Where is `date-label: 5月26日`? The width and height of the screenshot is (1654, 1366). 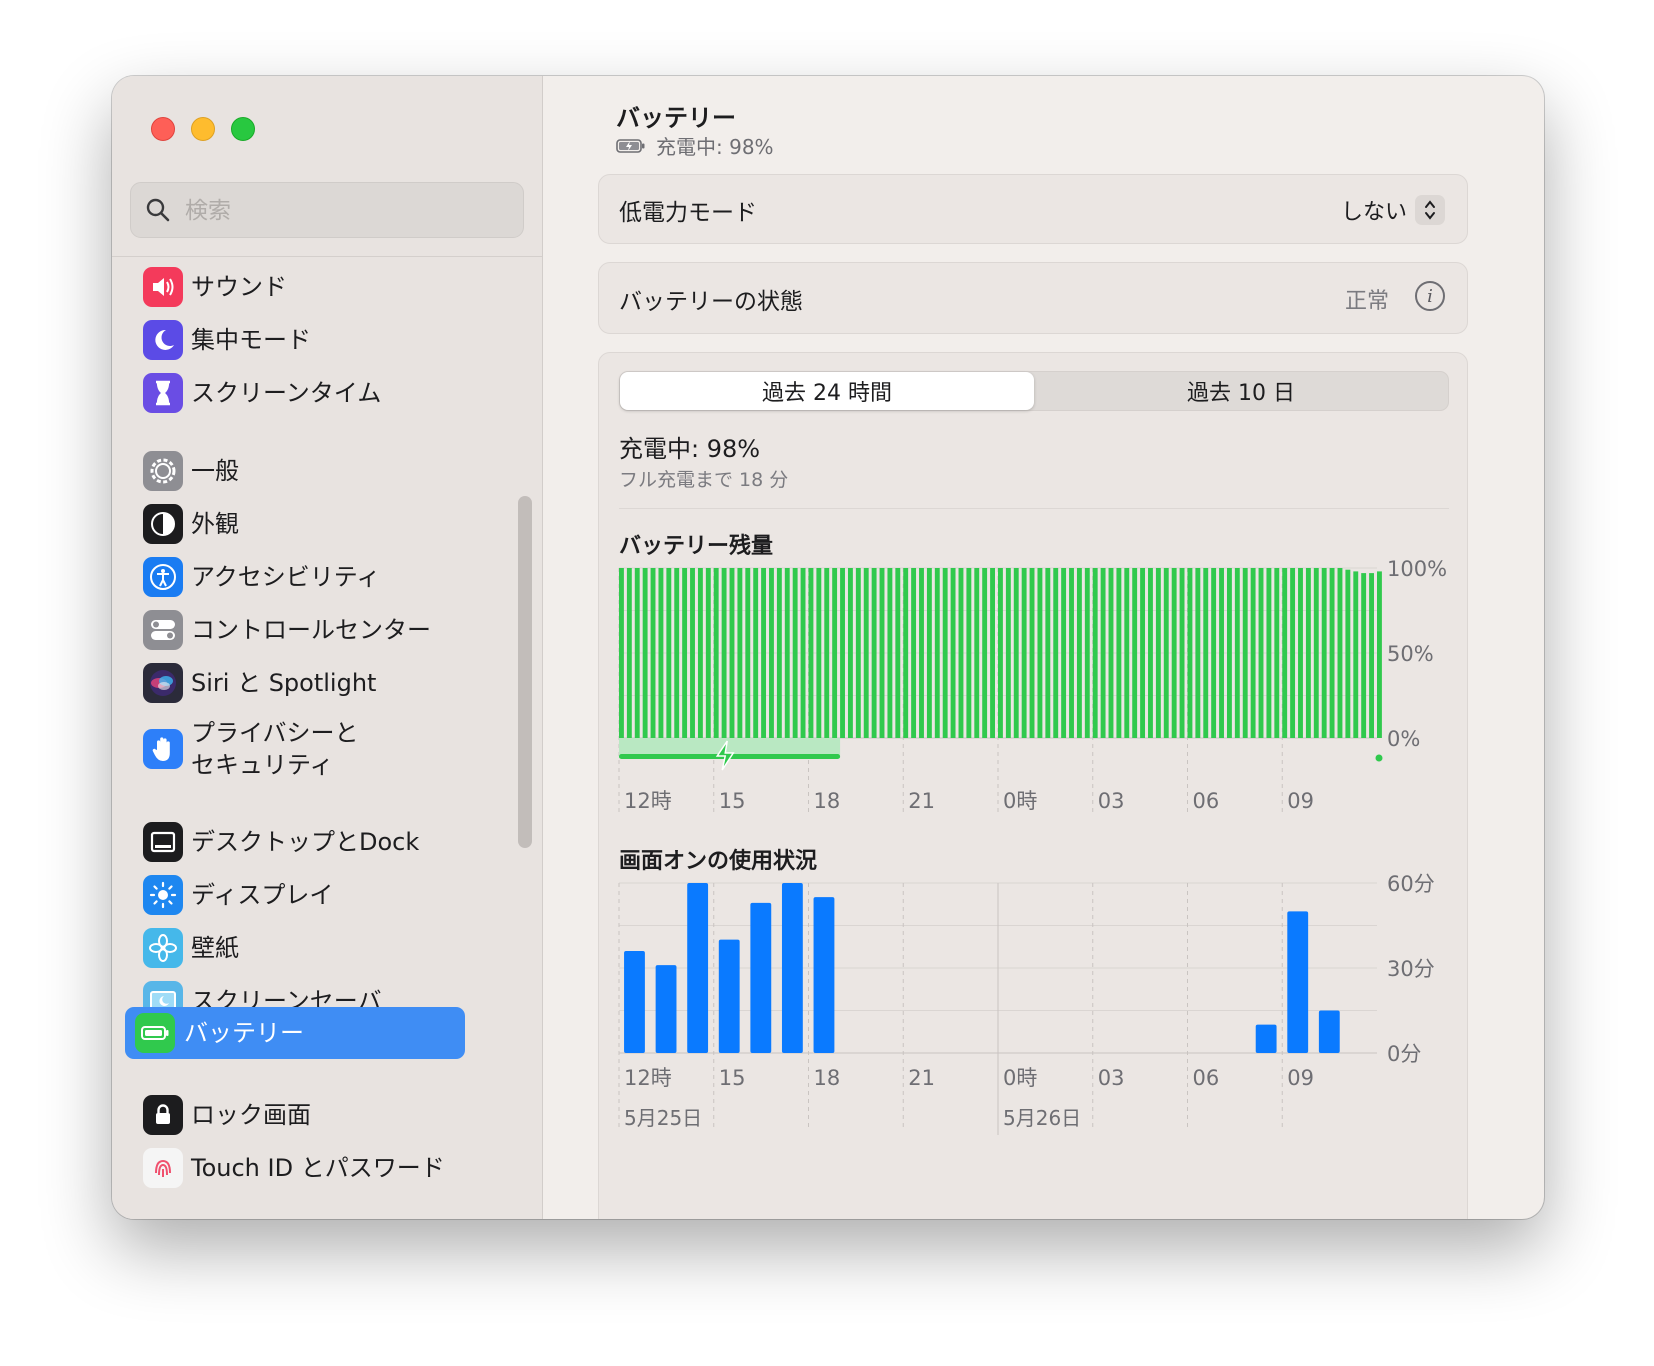
date-label: 5月26日 is located at coordinates (1042, 1118).